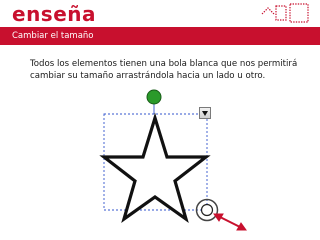 Image resolution: width=320 pixels, height=240 pixels. Describe the element at coordinates (230, 222) in the screenshot. I see `red-double-arrow-icon` at that location.